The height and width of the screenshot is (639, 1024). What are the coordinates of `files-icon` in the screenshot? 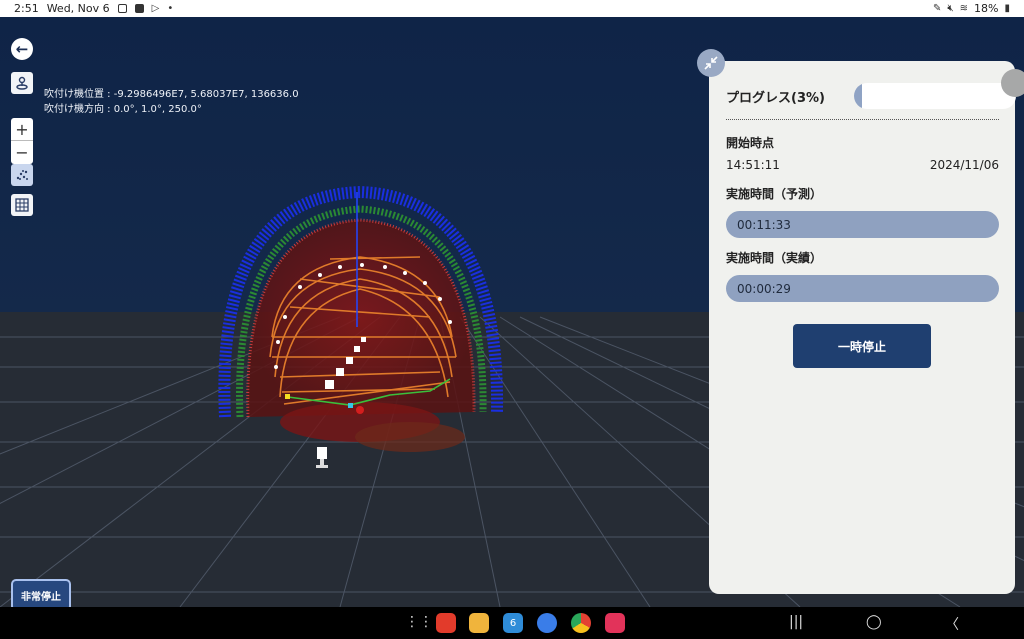 It's located at (479, 623).